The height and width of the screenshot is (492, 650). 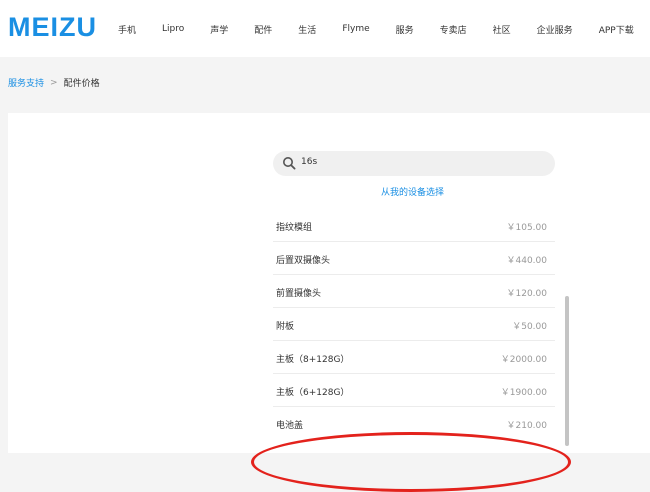 I want to click on list-item: 指纹模组 ￥105.00, so click(x=414, y=225).